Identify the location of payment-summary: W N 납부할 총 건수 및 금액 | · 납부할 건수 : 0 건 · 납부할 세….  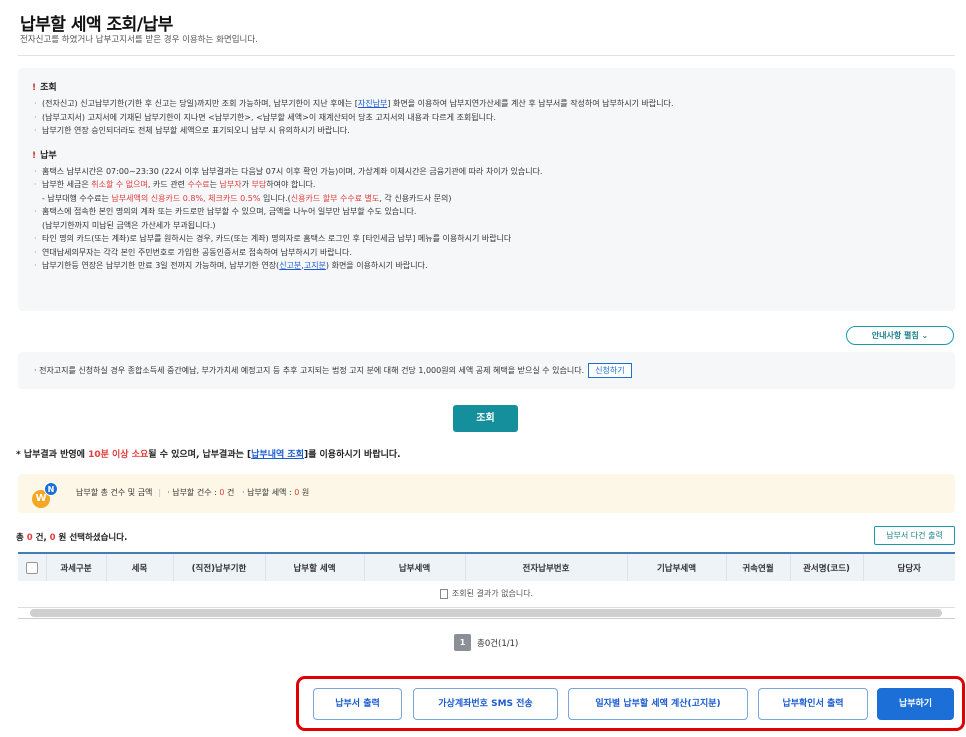
(486, 493).